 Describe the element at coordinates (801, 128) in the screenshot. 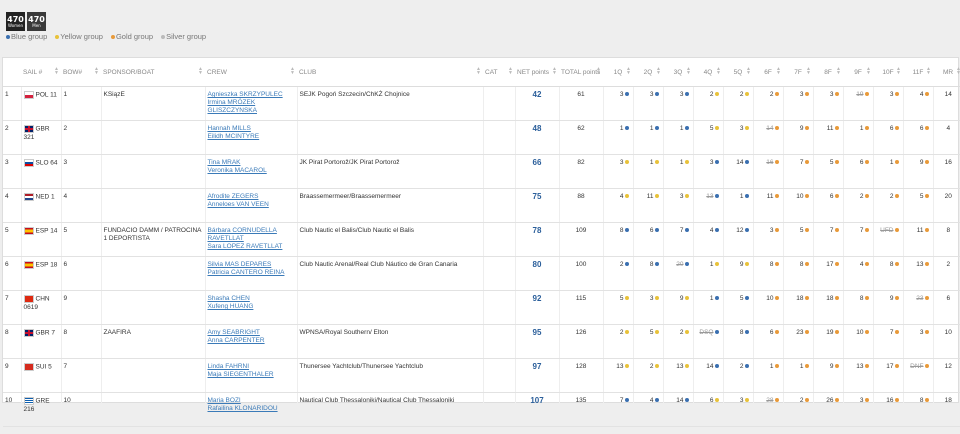

I see `race-score: 9` at that location.